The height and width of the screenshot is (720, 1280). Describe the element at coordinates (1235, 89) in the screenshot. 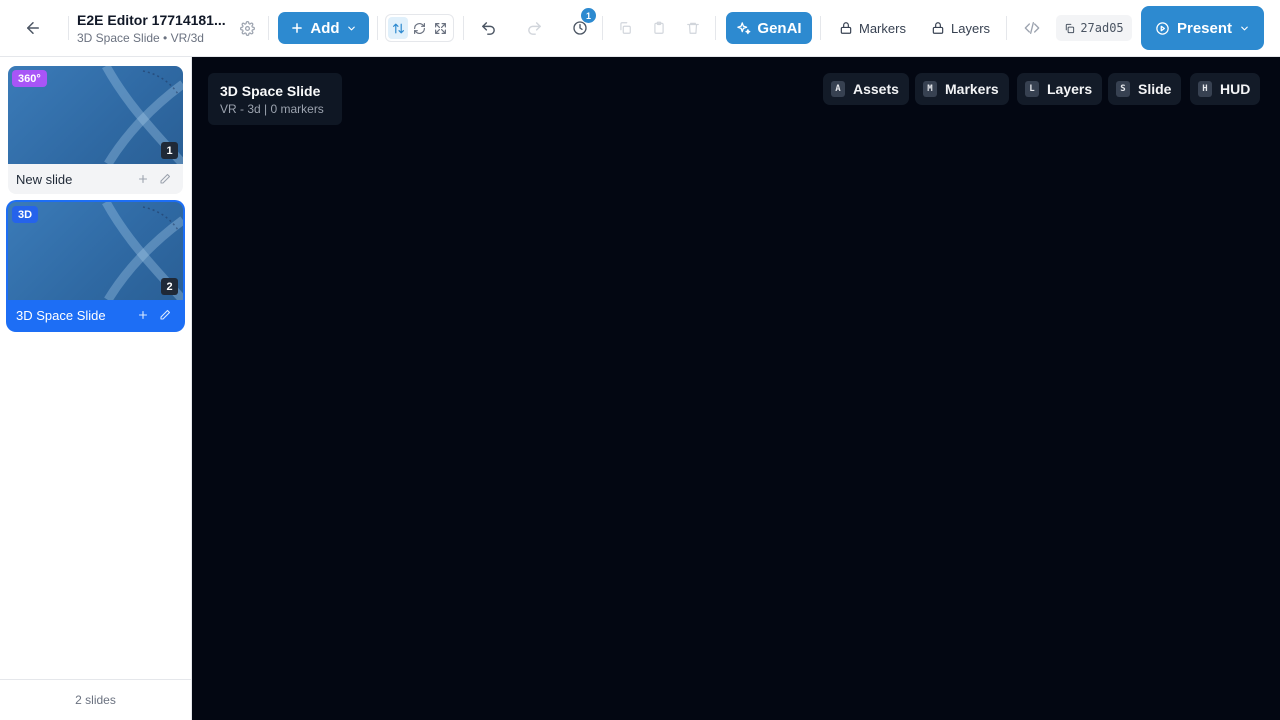

I see `hud-button-label: HUD` at that location.